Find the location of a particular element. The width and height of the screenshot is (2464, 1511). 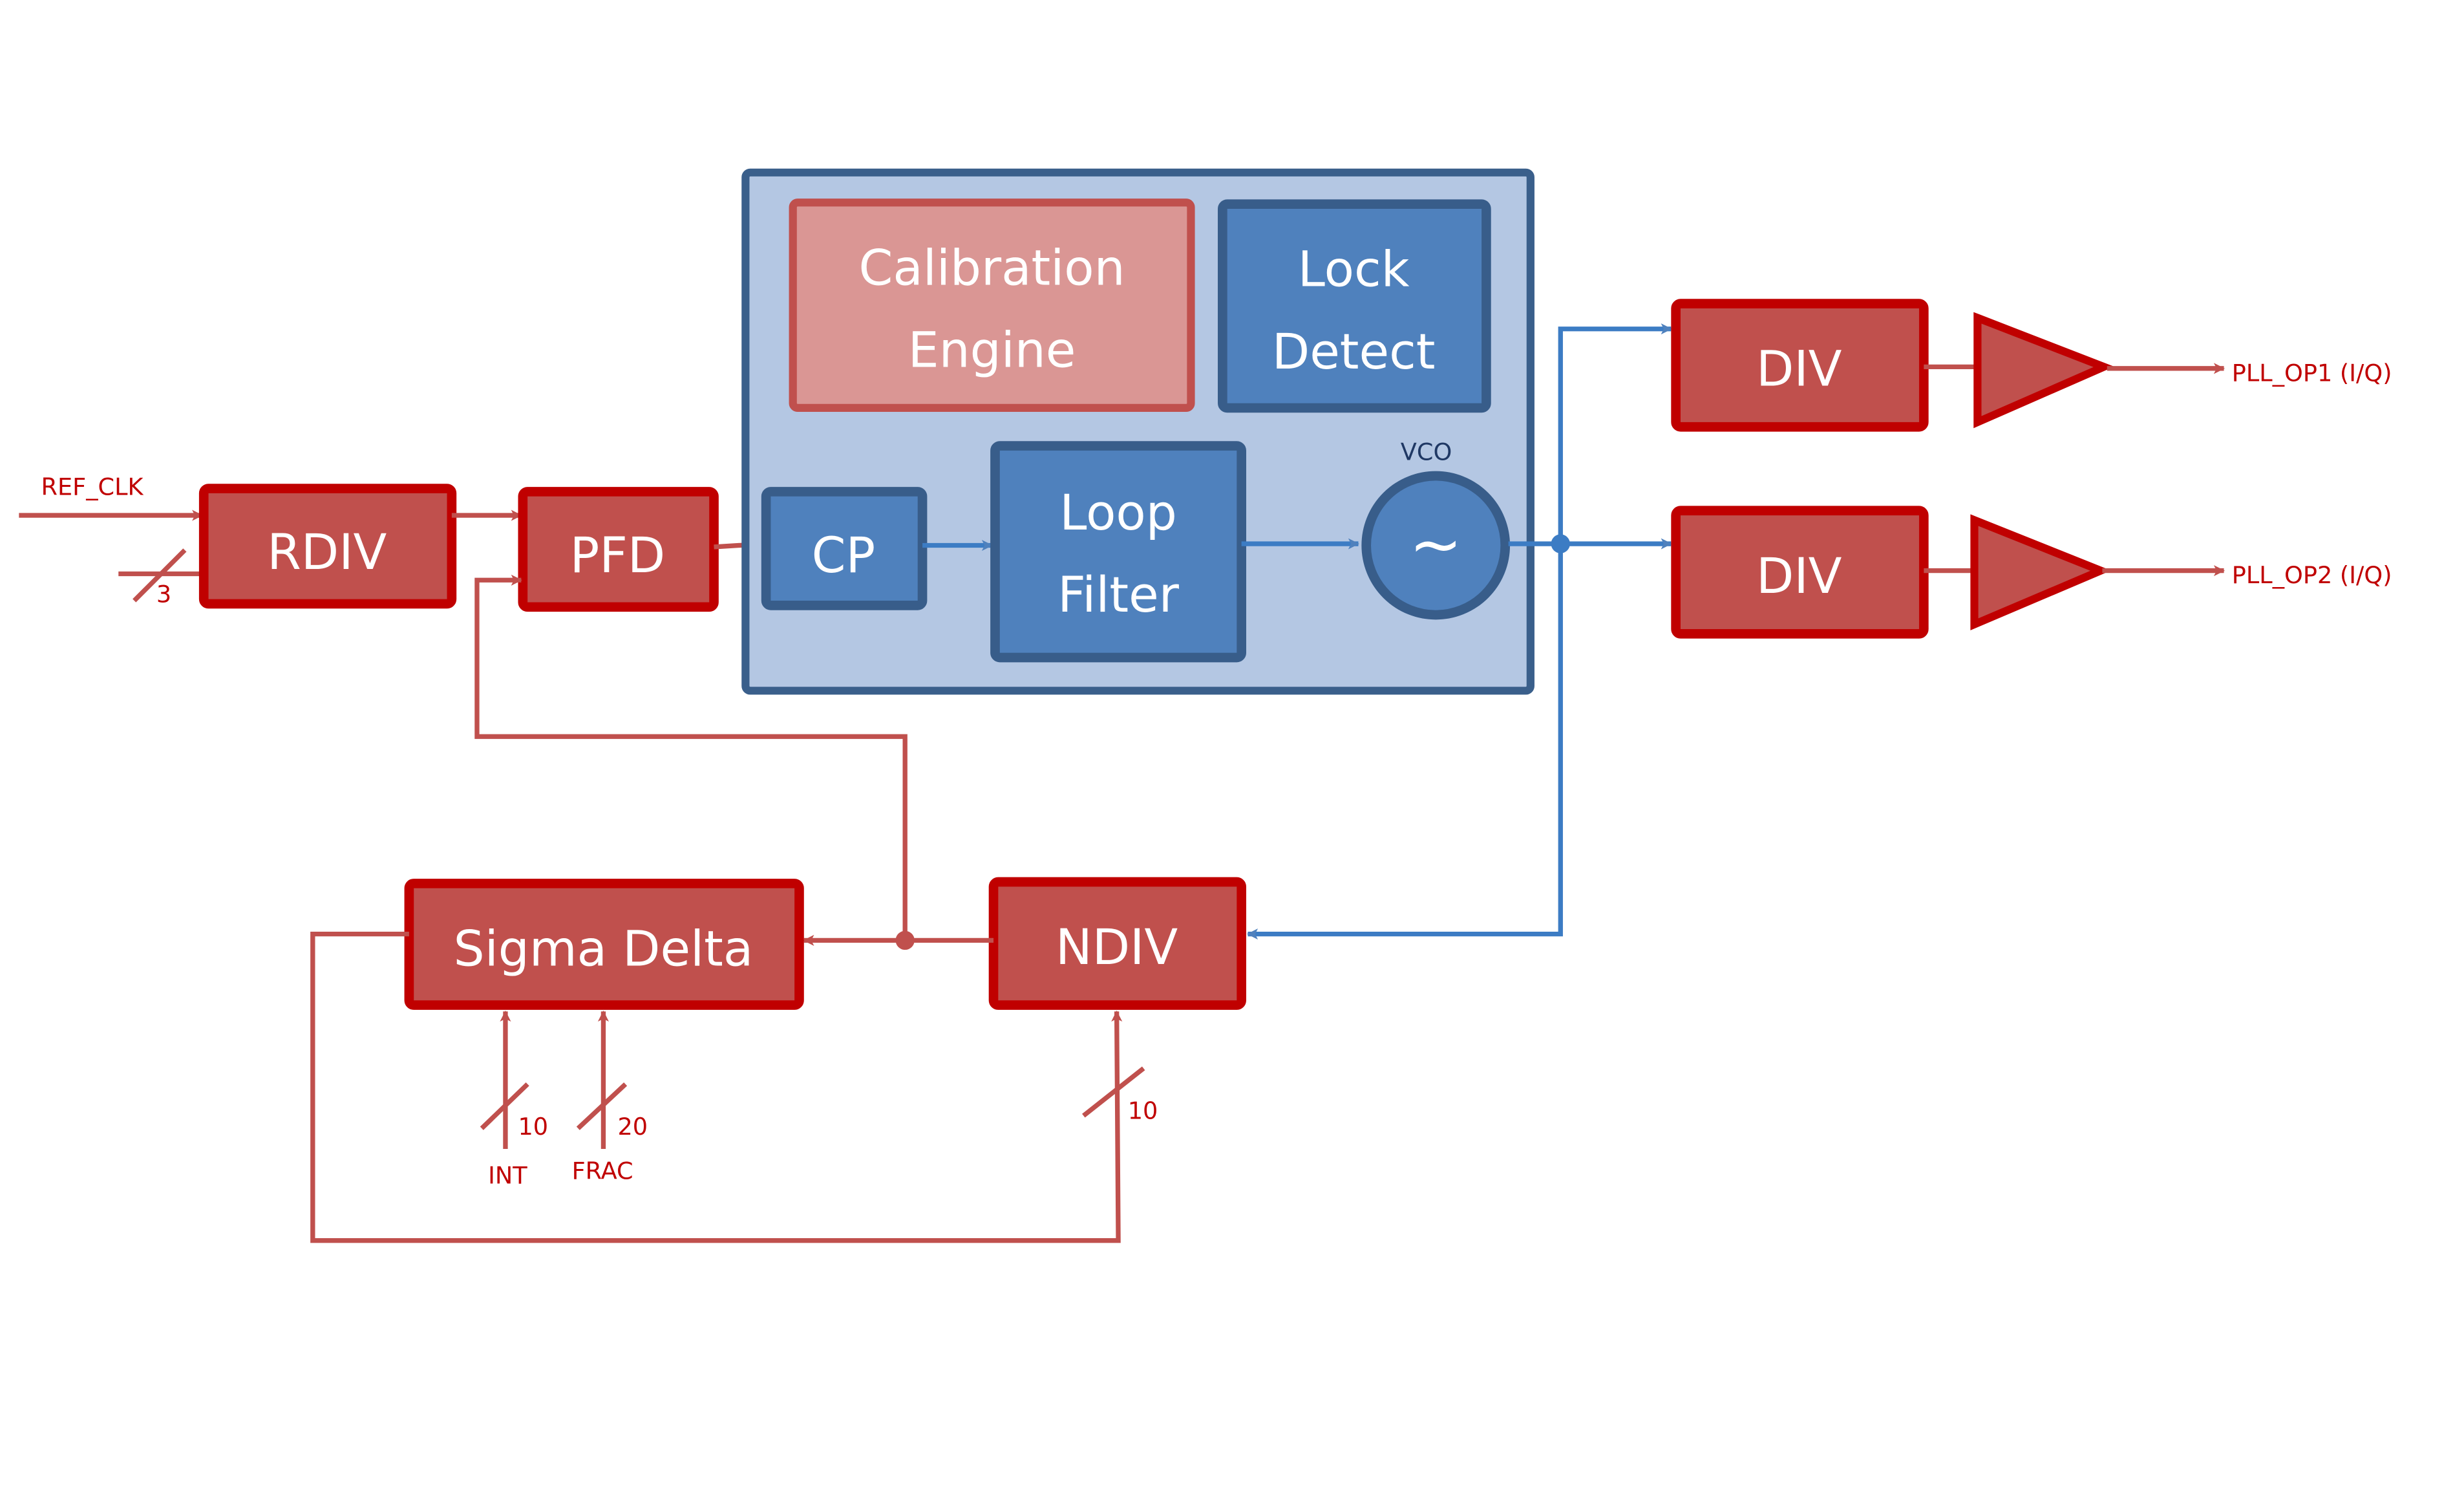

cp-label: CP is located at coordinates (844, 555).